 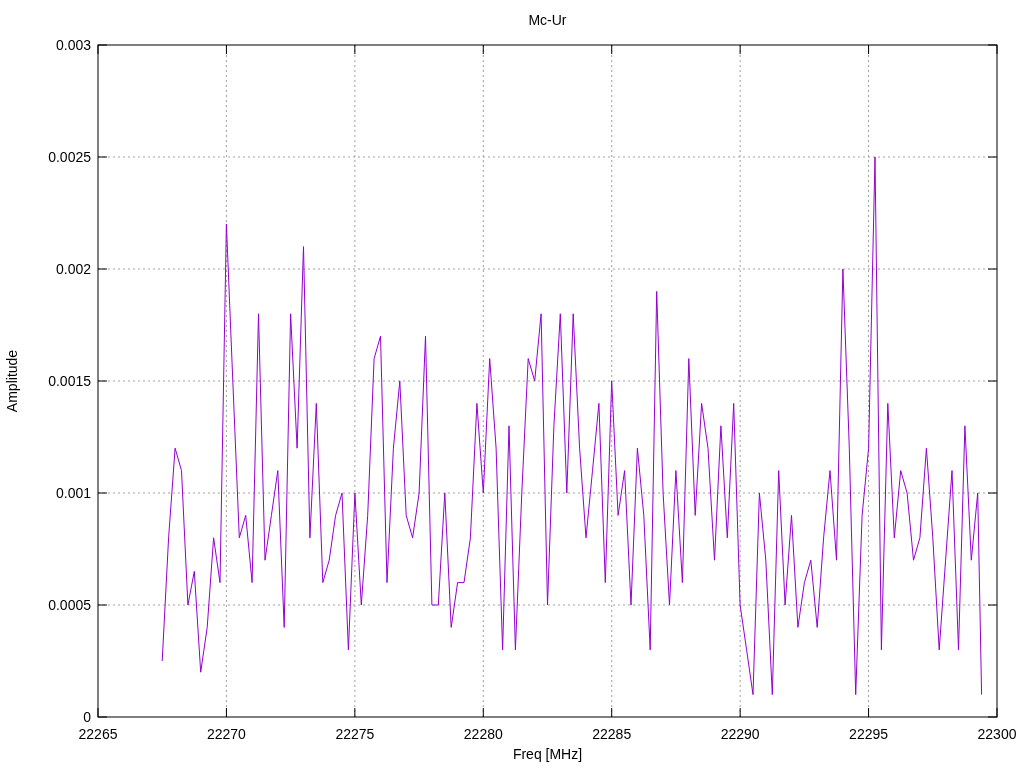 I want to click on tick-label: 0.003, so click(x=73, y=45).